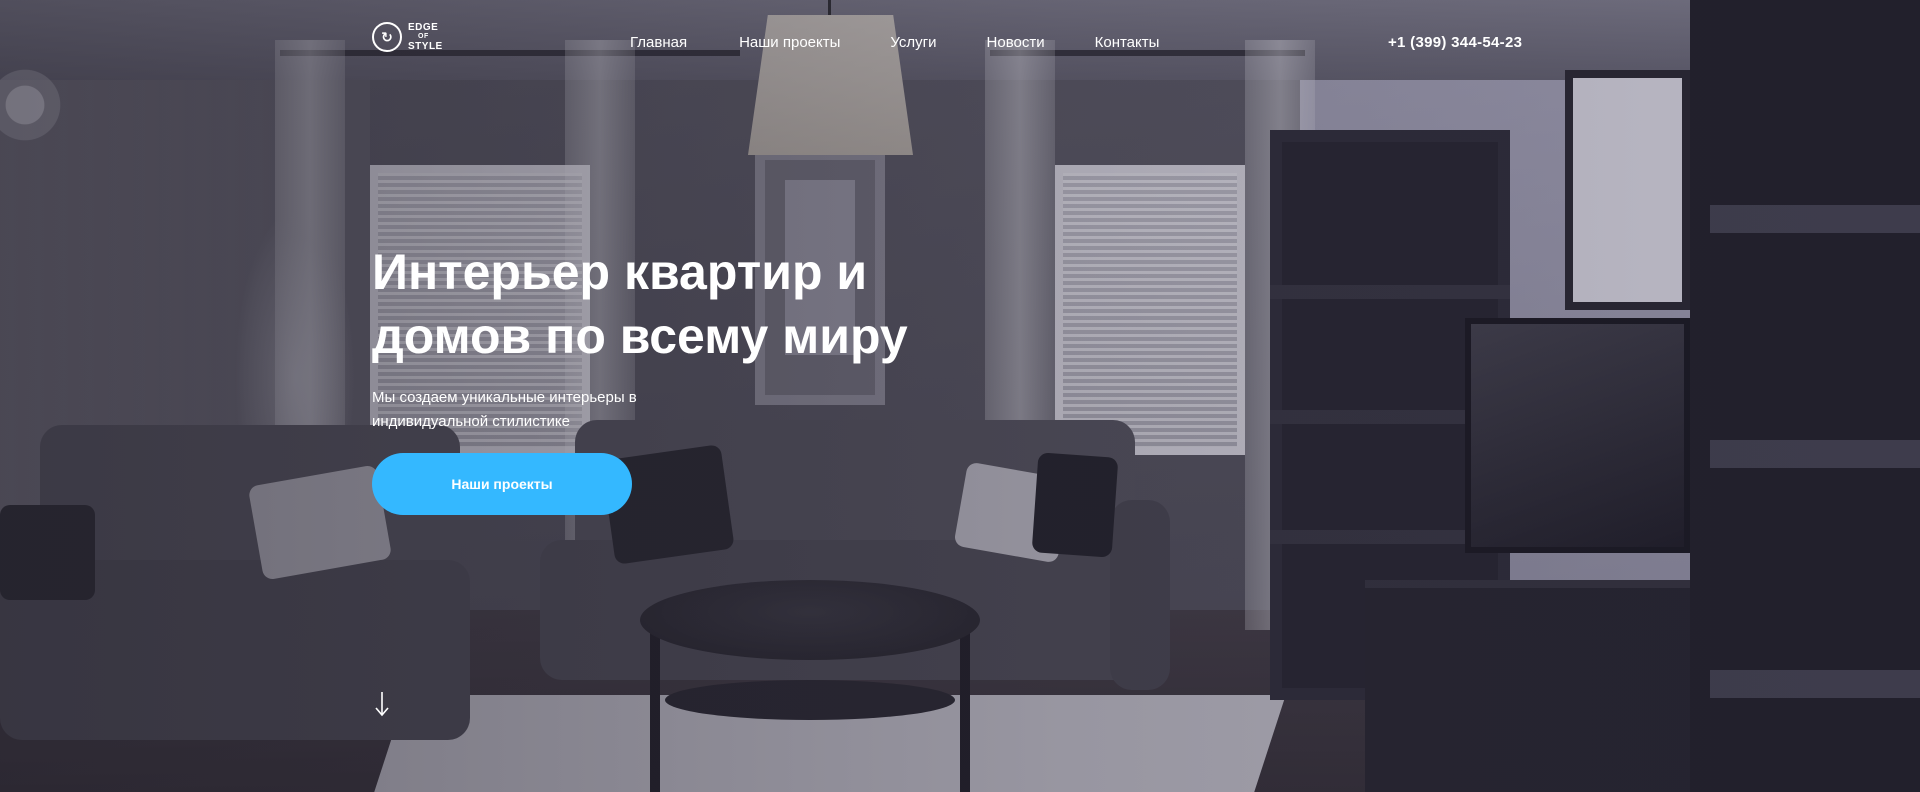 The height and width of the screenshot is (792, 1920). What do you see at coordinates (382, 704) in the screenshot?
I see `arrow-down-icon` at bounding box center [382, 704].